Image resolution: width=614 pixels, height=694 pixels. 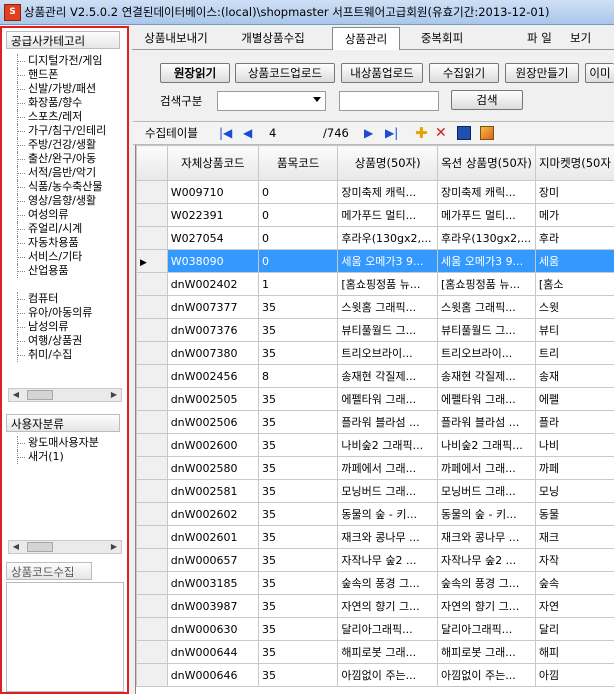 What do you see at coordinates (539, 38) in the screenshot?
I see `menu-file: 파 일` at bounding box center [539, 38].